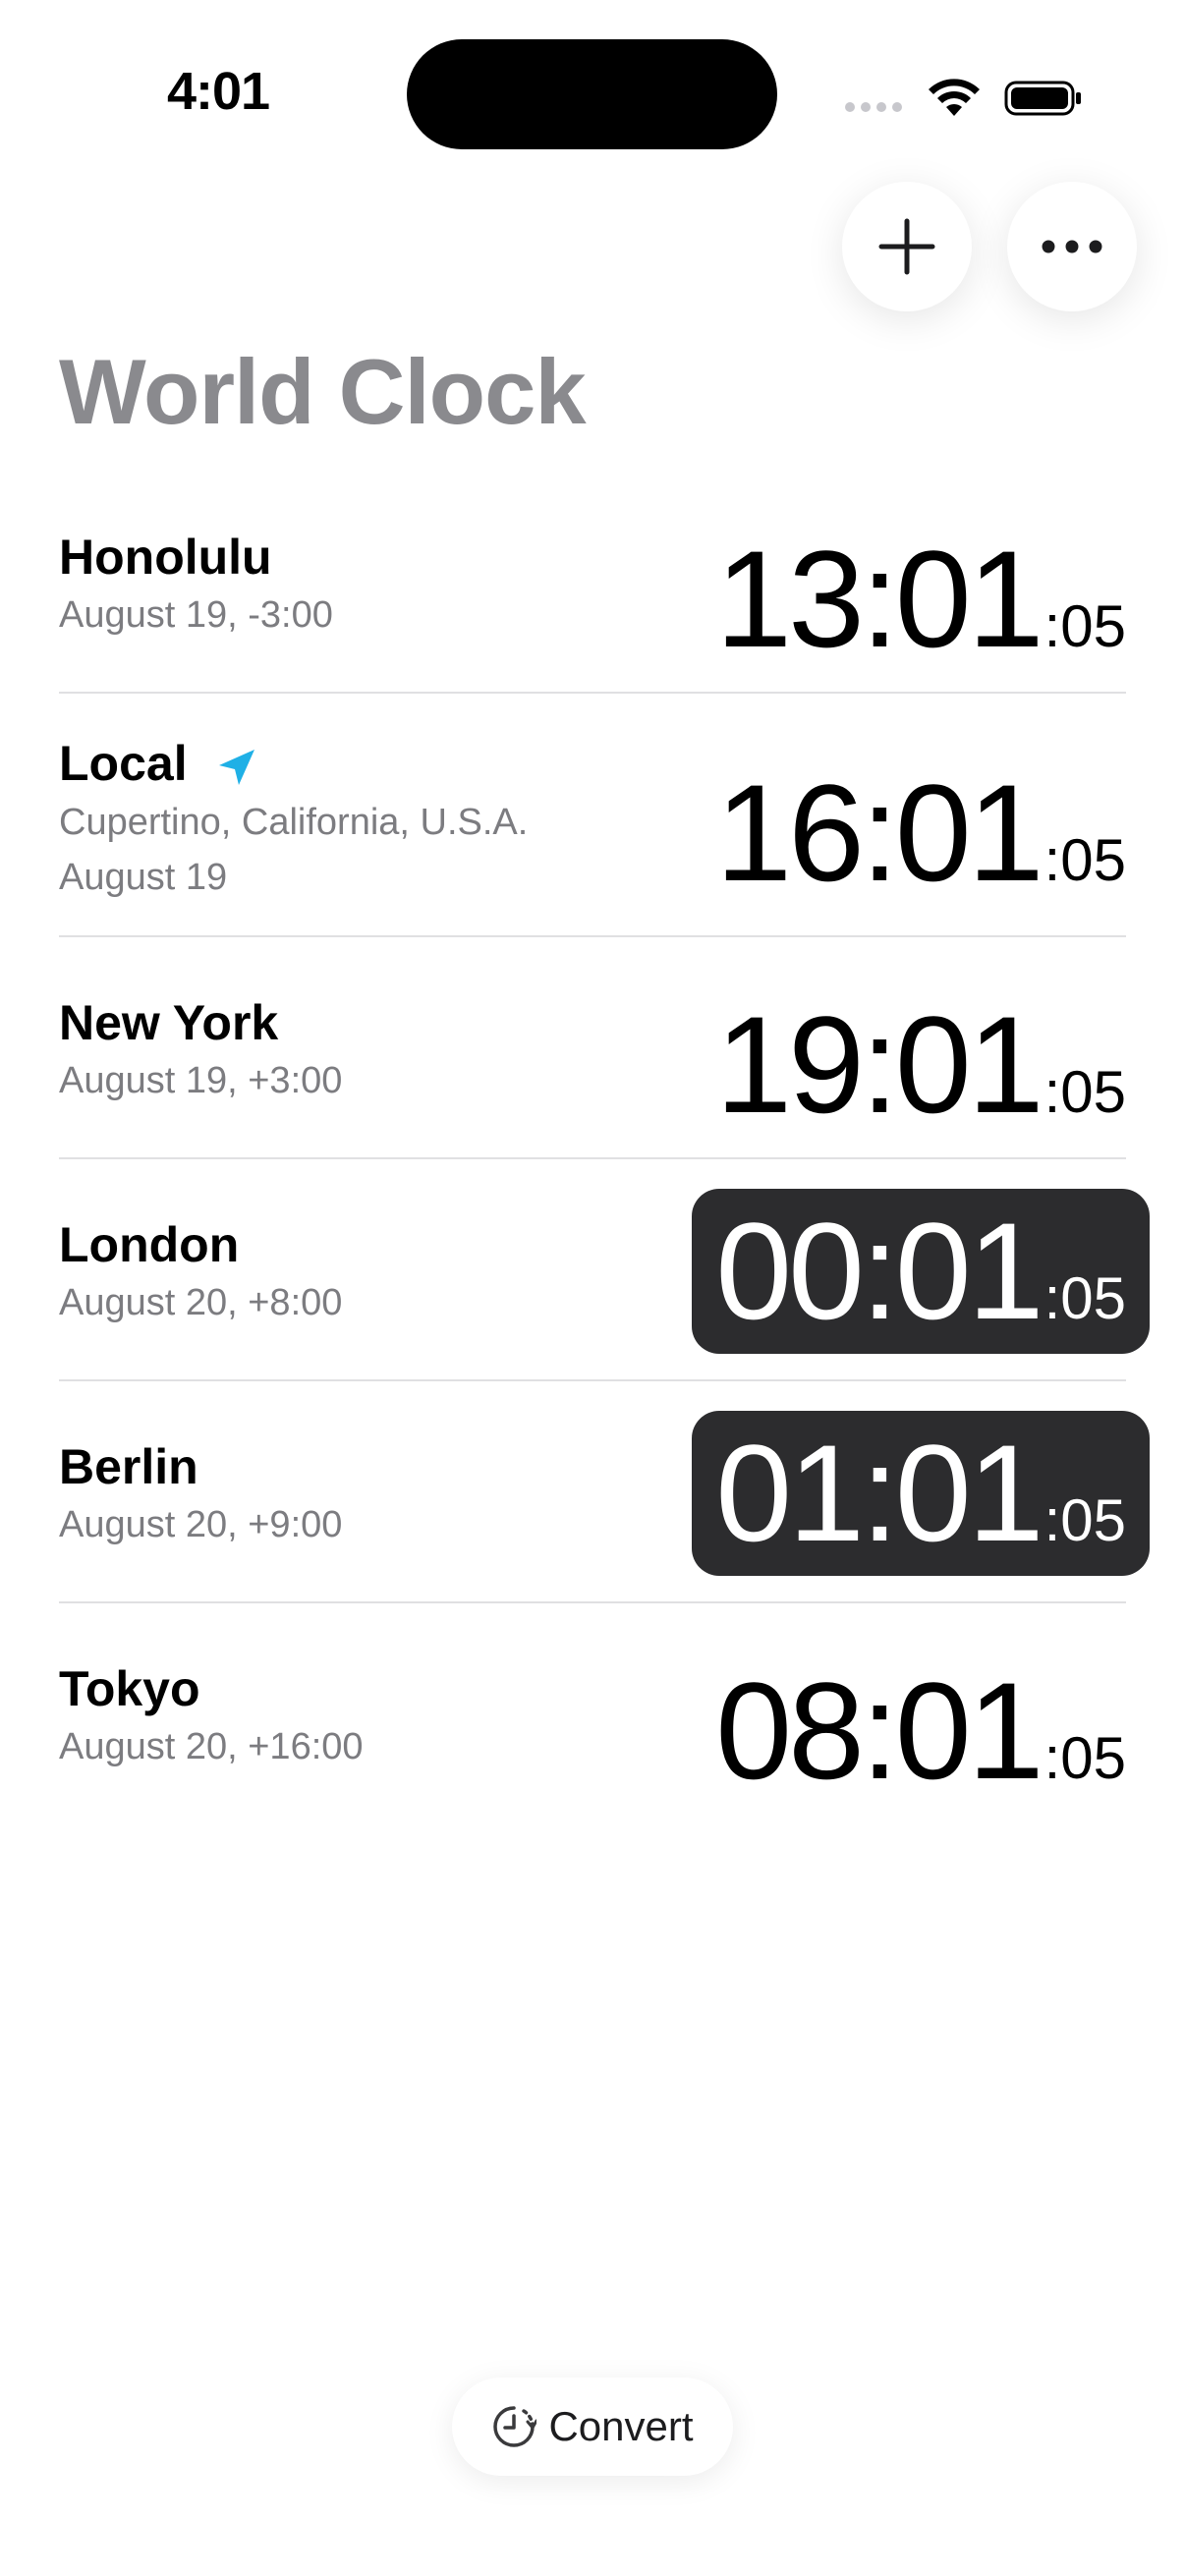 The height and width of the screenshot is (2576, 1185). I want to click on dynamic-island, so click(592, 94).